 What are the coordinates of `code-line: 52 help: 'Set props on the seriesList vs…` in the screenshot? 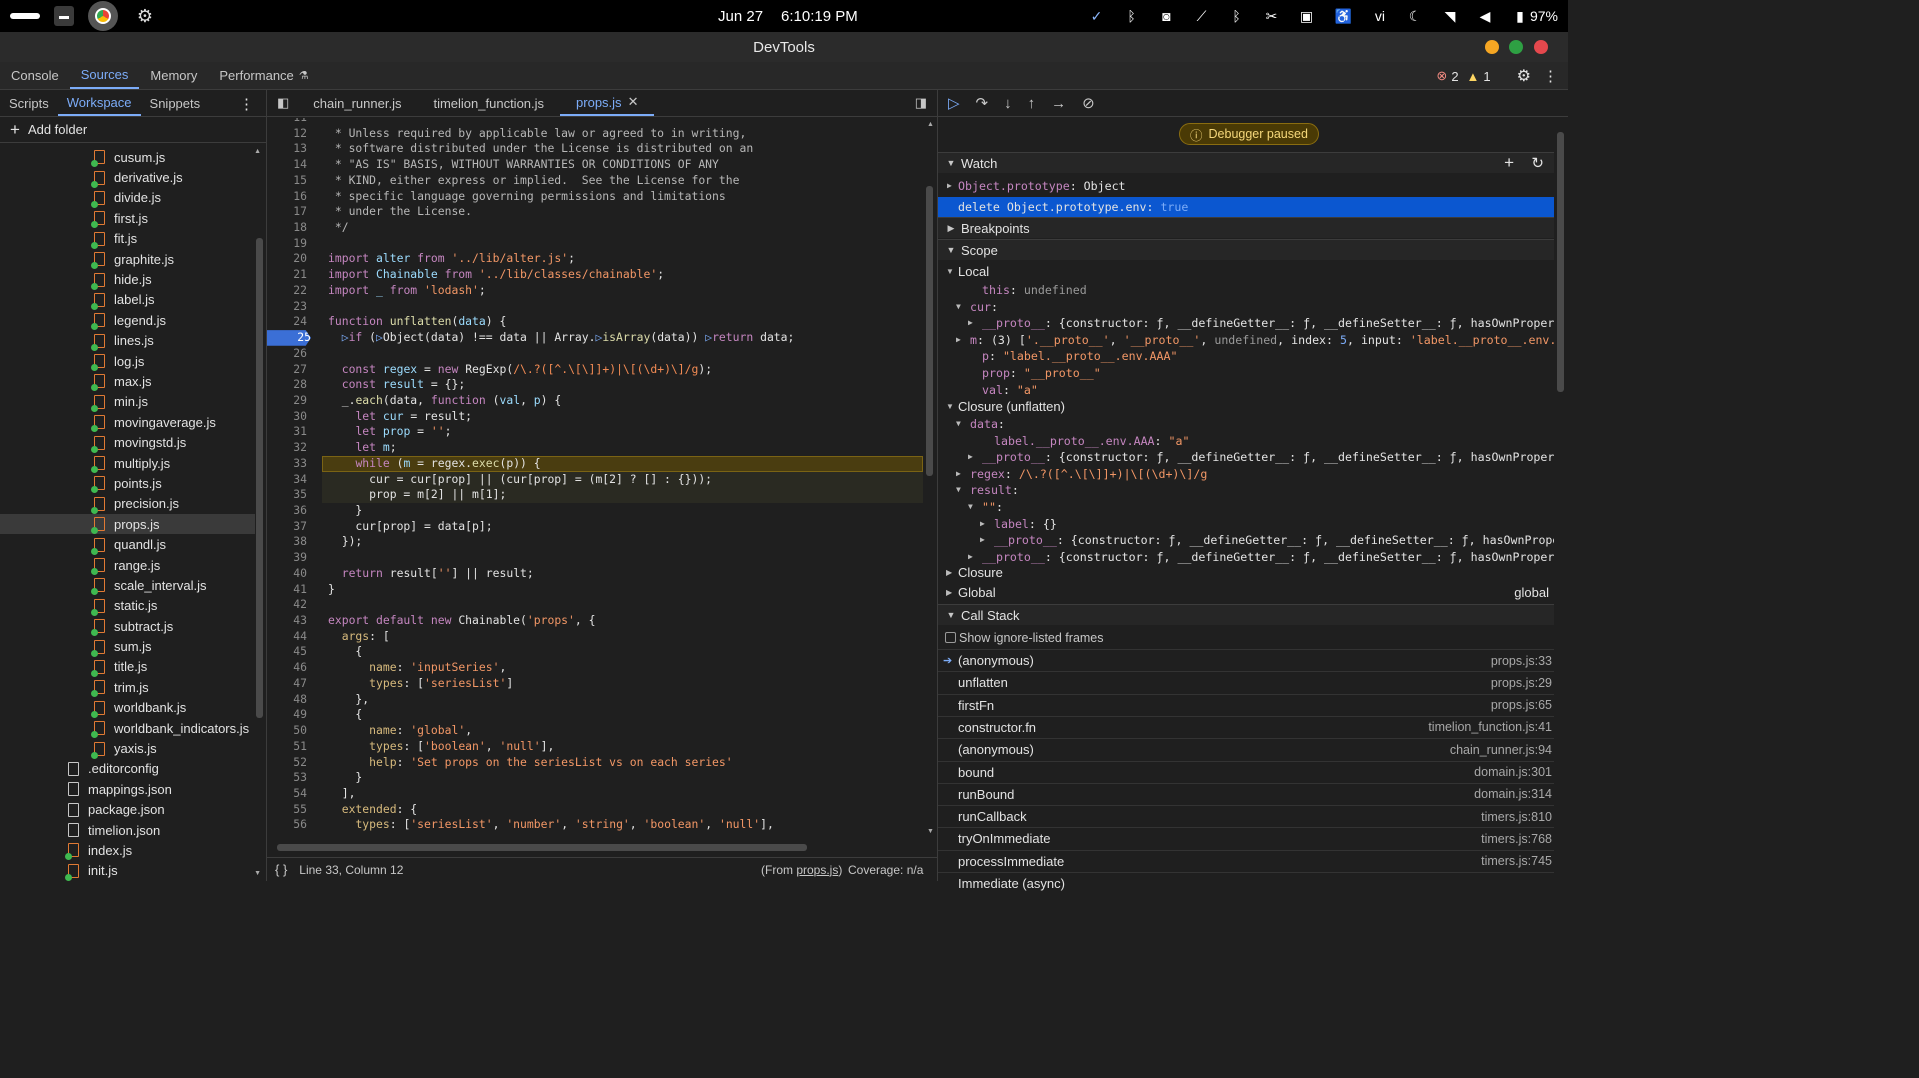 It's located at (595, 763).